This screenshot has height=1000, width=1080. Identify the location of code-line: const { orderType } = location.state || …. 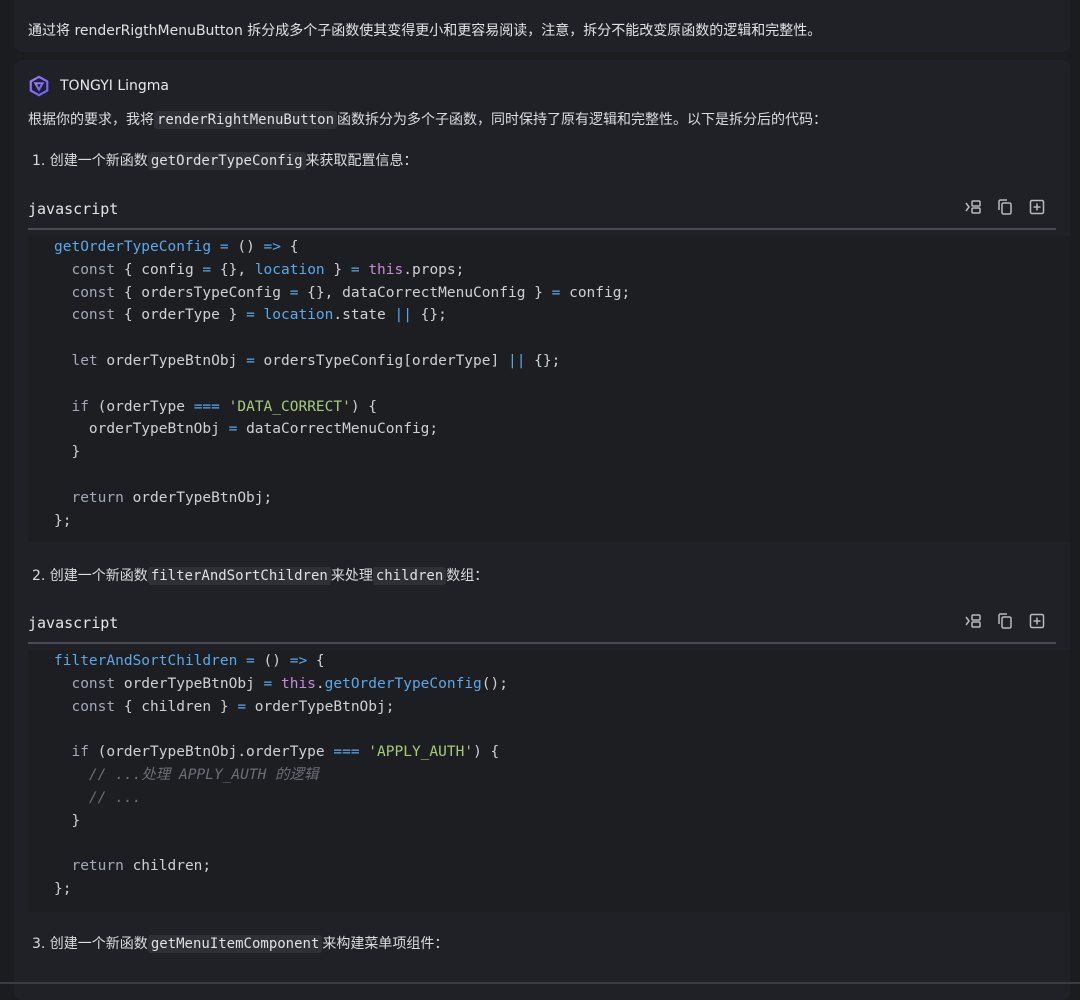
(549, 315).